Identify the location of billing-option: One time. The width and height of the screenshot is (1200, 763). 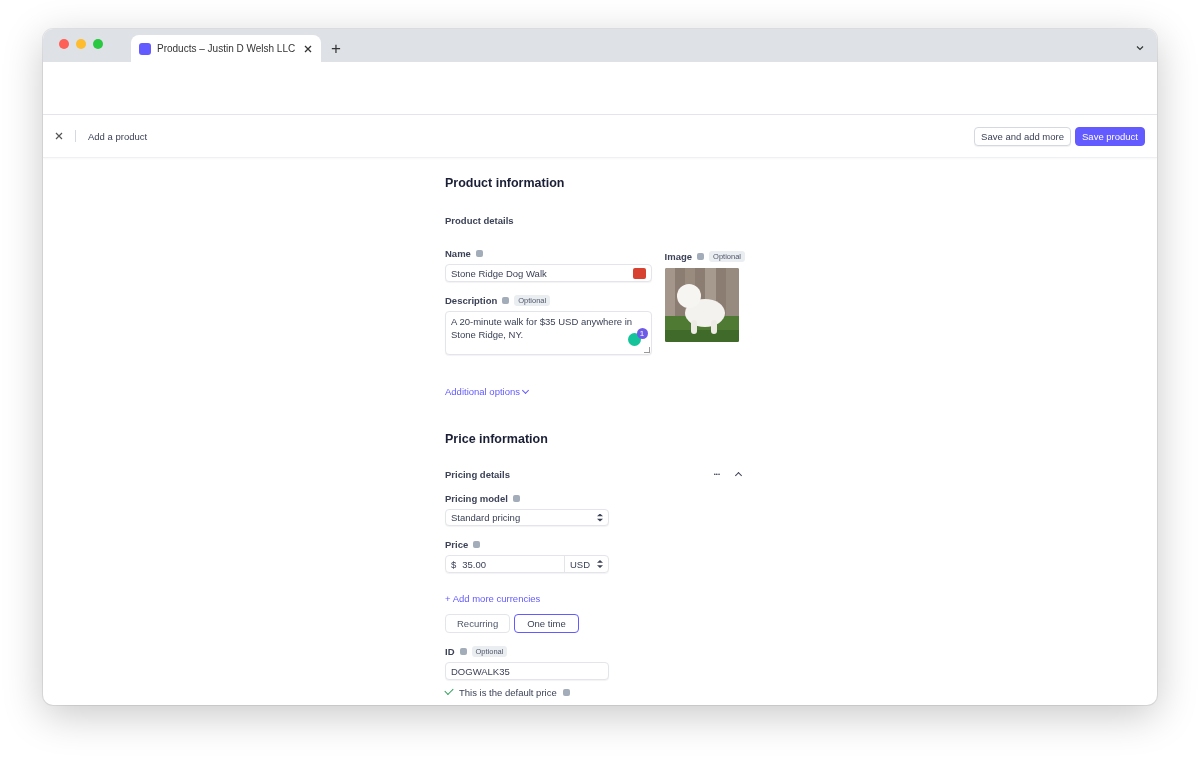
(546, 623).